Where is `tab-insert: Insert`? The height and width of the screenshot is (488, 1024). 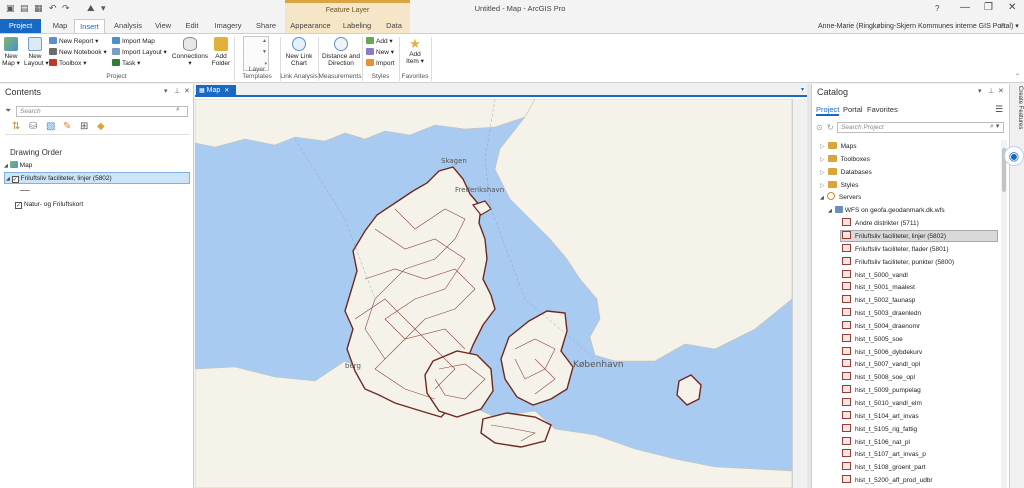 tab-insert: Insert is located at coordinates (89, 26).